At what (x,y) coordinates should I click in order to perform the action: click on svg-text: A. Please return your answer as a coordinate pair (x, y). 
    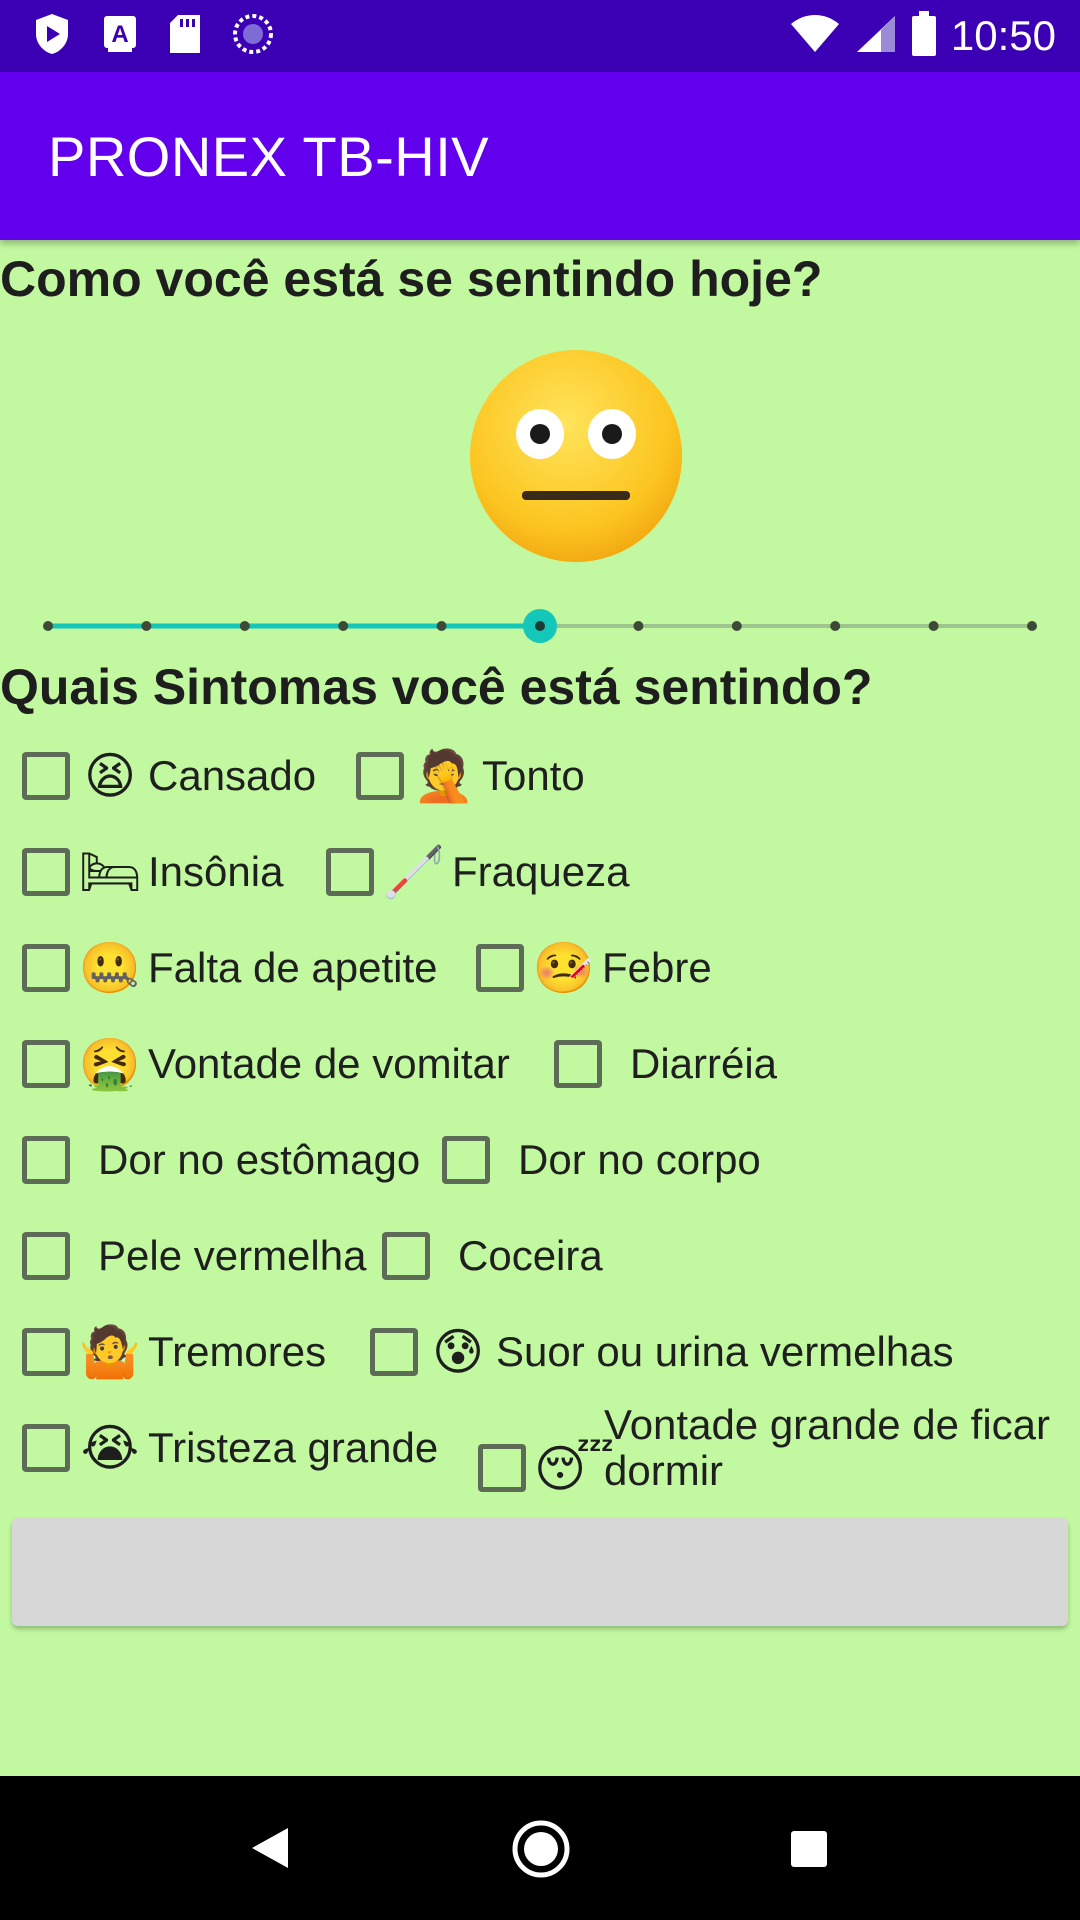
    Looking at the image, I should click on (119, 34).